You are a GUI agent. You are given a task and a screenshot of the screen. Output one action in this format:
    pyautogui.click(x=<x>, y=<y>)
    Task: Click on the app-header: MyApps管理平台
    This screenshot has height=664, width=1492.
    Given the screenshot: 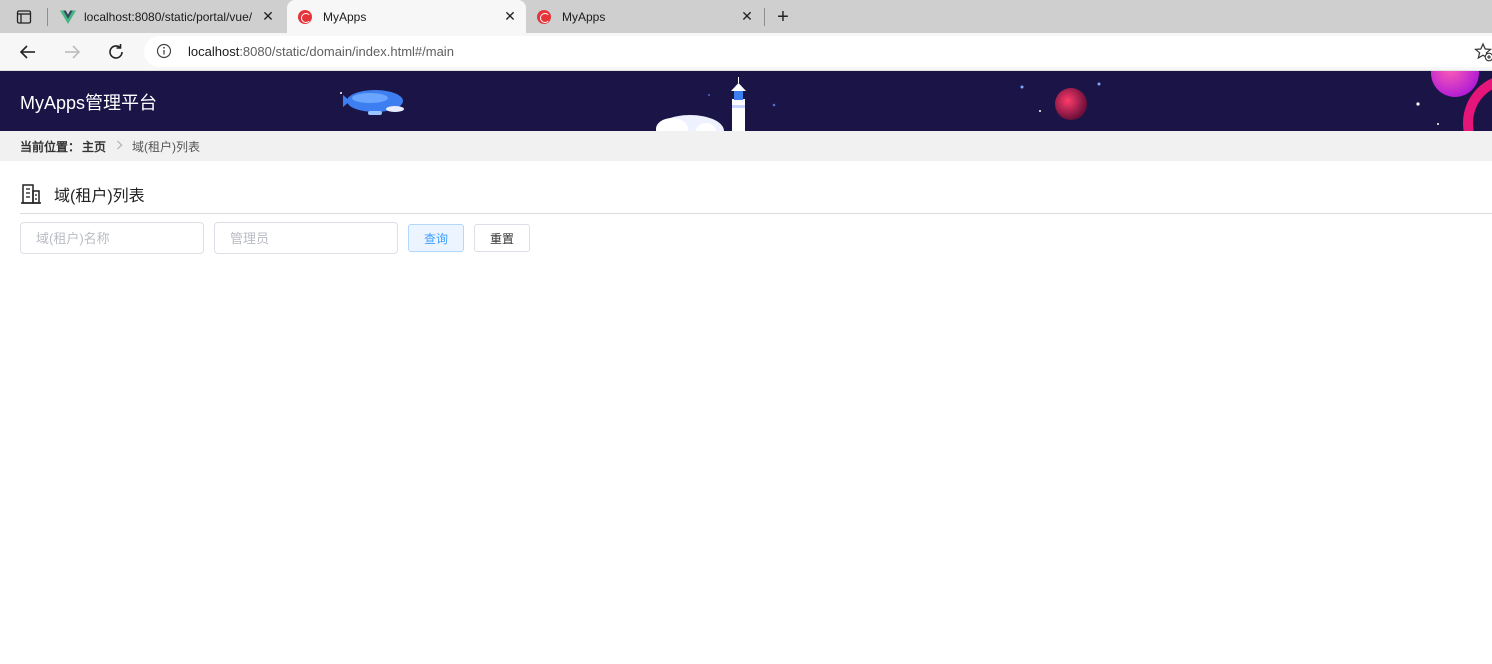 What is the action you would take?
    pyautogui.click(x=746, y=101)
    